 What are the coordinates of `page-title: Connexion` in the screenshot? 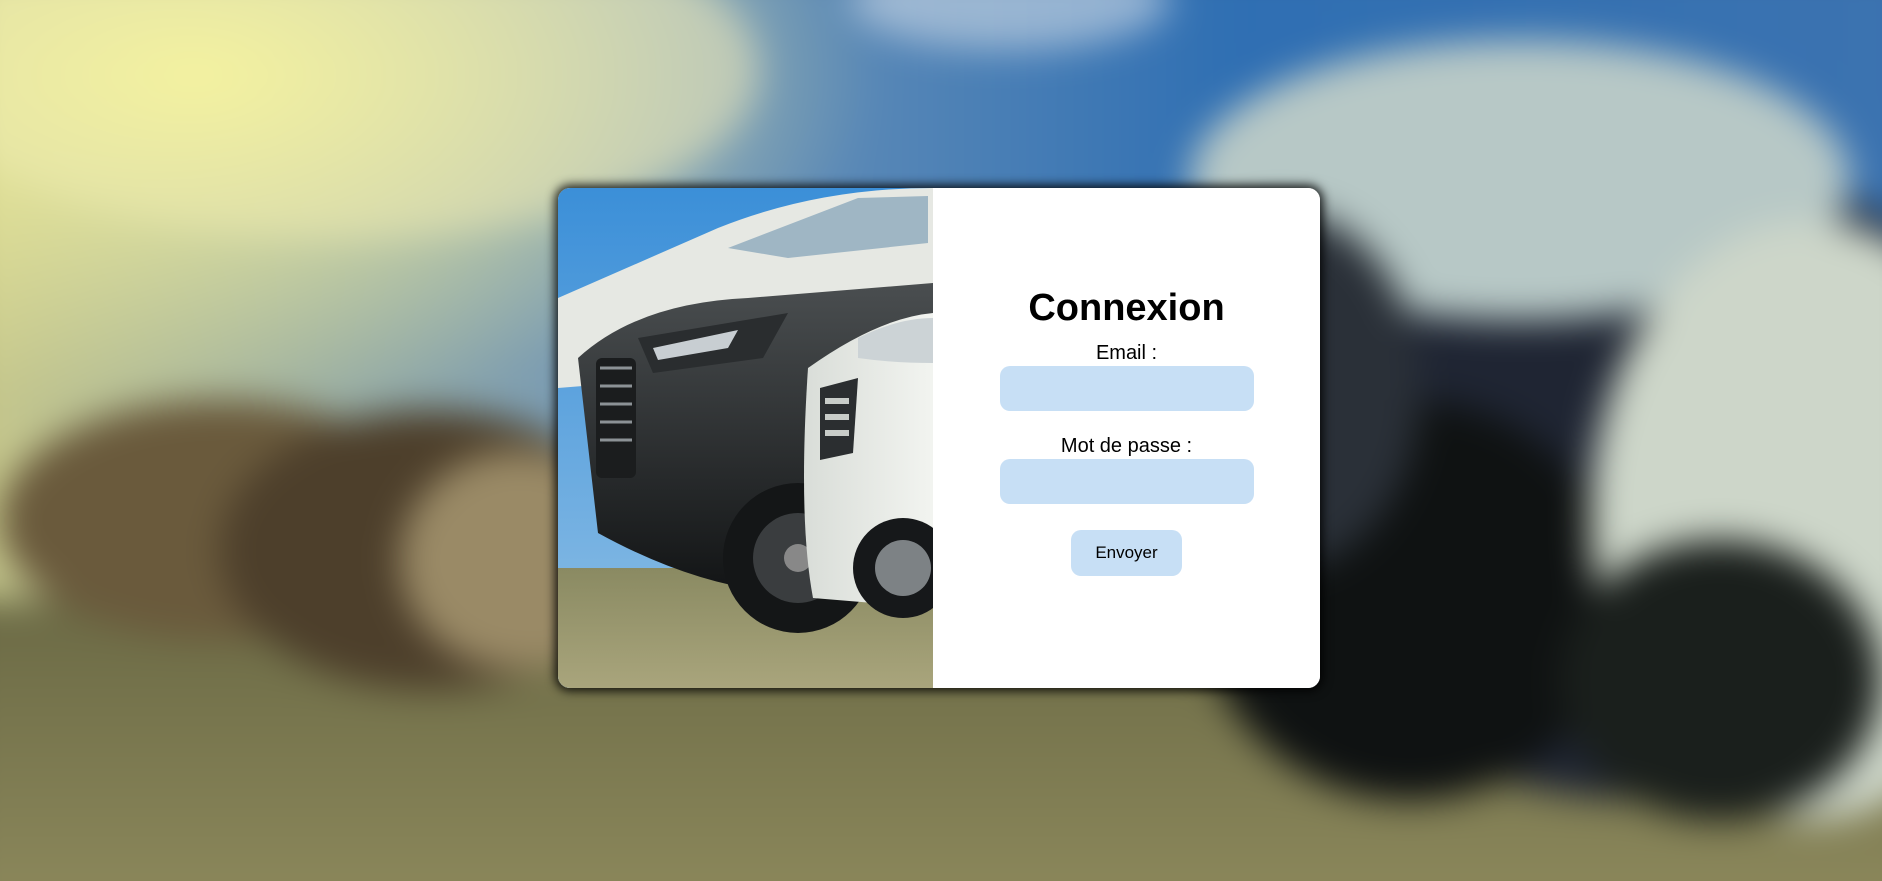 It's located at (1126, 308).